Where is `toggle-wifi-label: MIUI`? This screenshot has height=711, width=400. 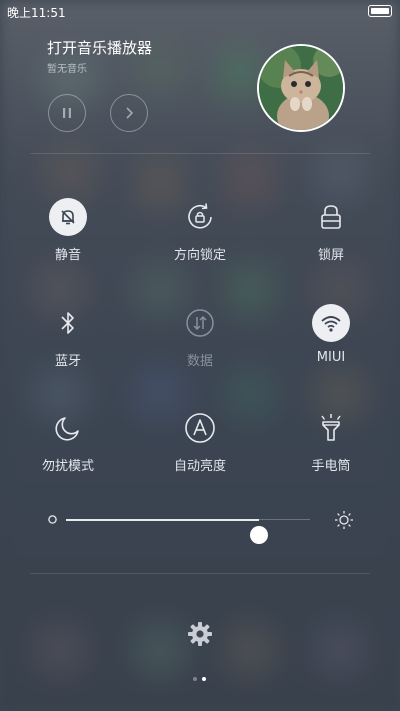
toggle-wifi-label: MIUI is located at coordinates (331, 357).